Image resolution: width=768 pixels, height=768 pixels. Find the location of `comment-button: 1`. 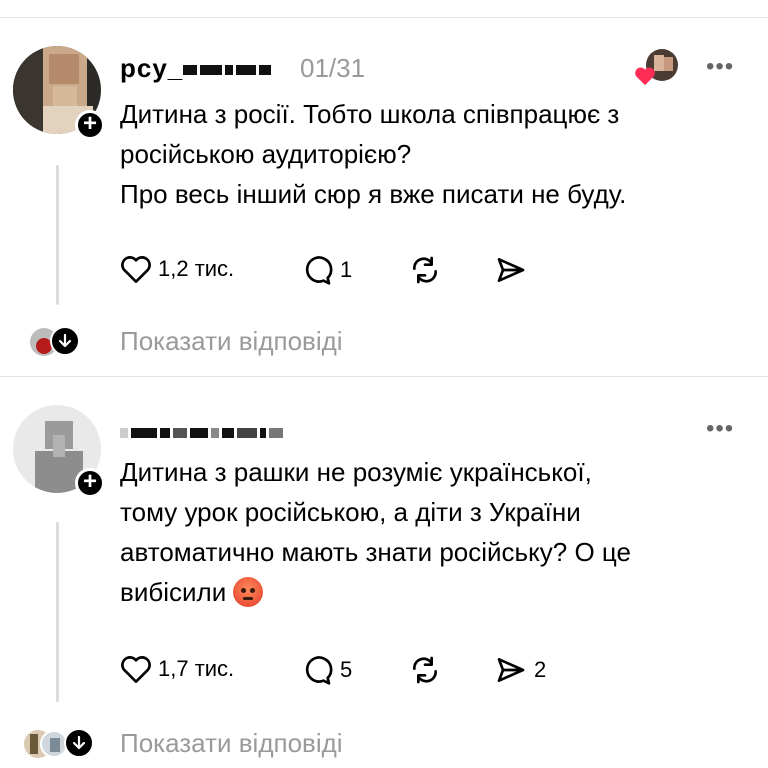

comment-button: 1 is located at coordinates (326, 270).